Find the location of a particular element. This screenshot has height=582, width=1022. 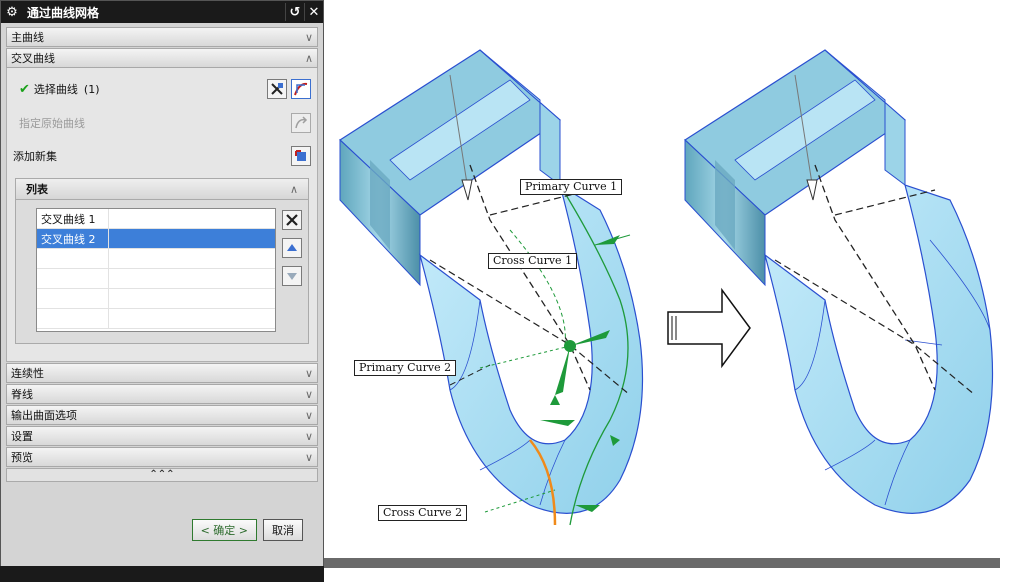

list-area: 交叉曲线 1 交叉曲线 2 is located at coordinates (162, 272).